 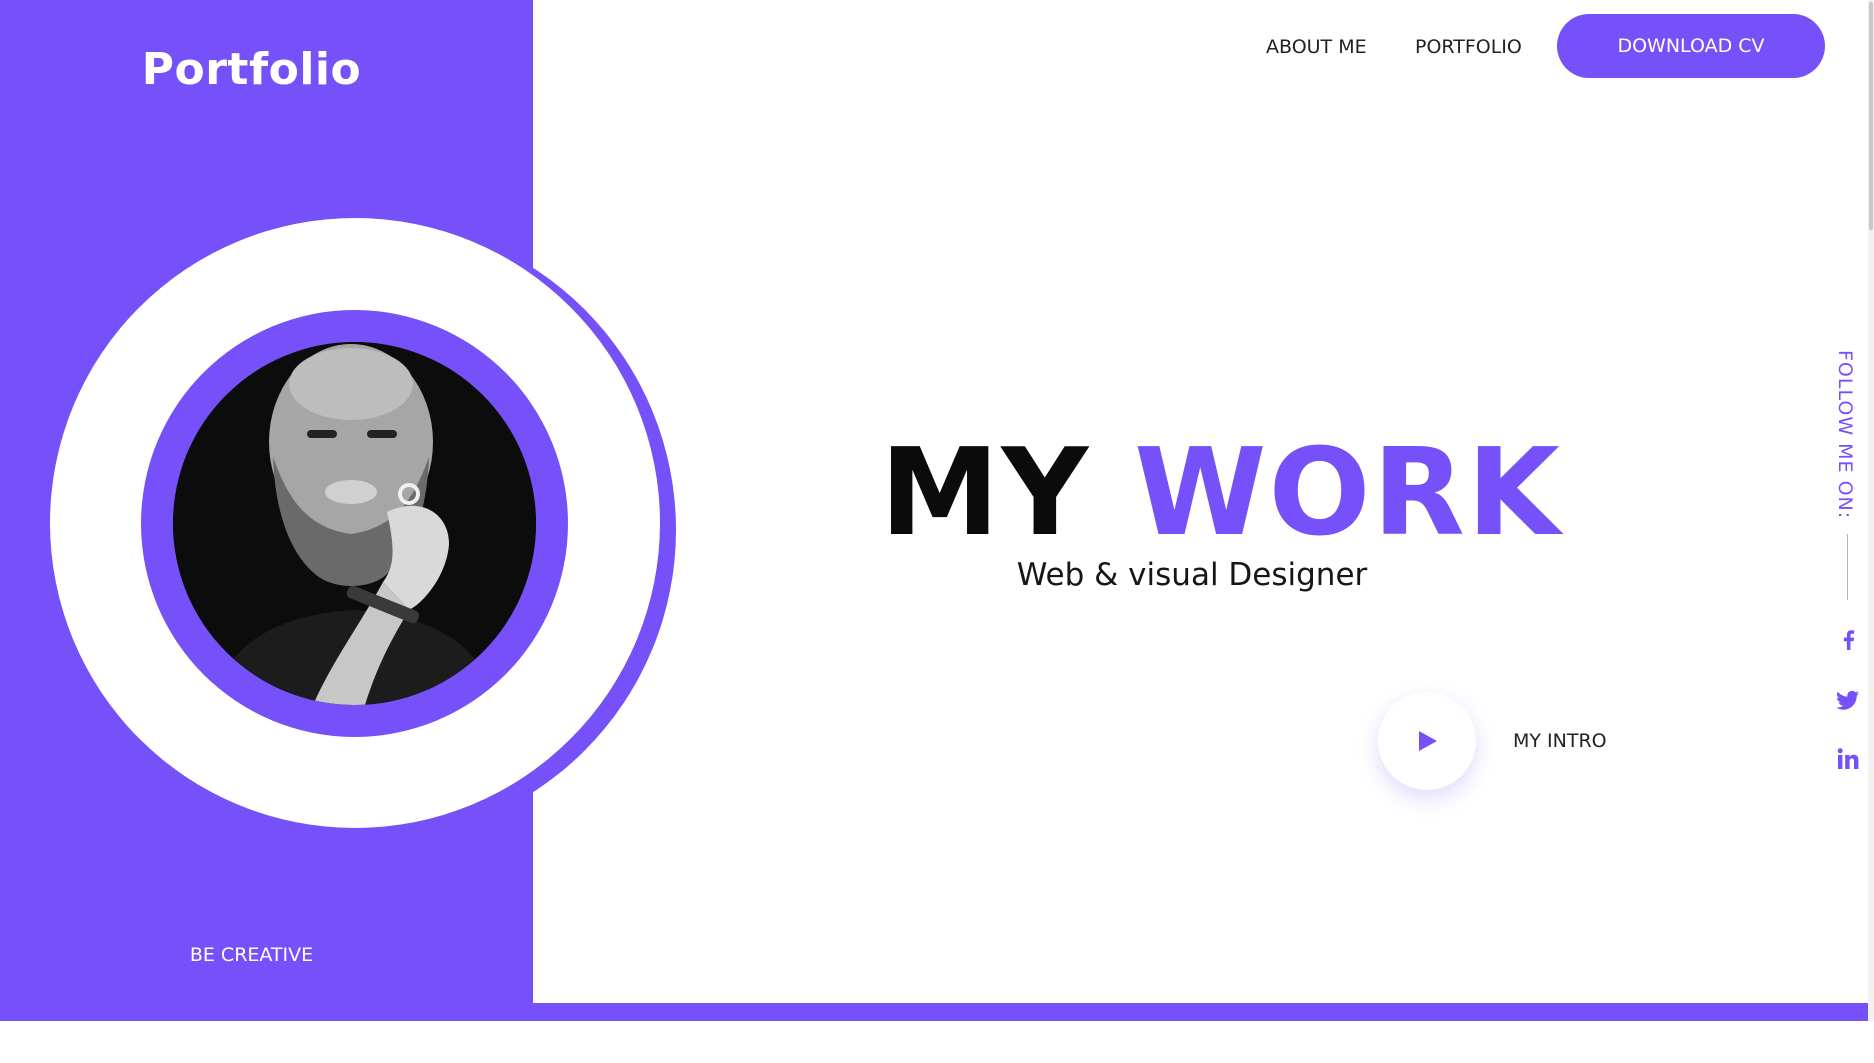 I want to click on follow-divider, so click(x=1847, y=567).